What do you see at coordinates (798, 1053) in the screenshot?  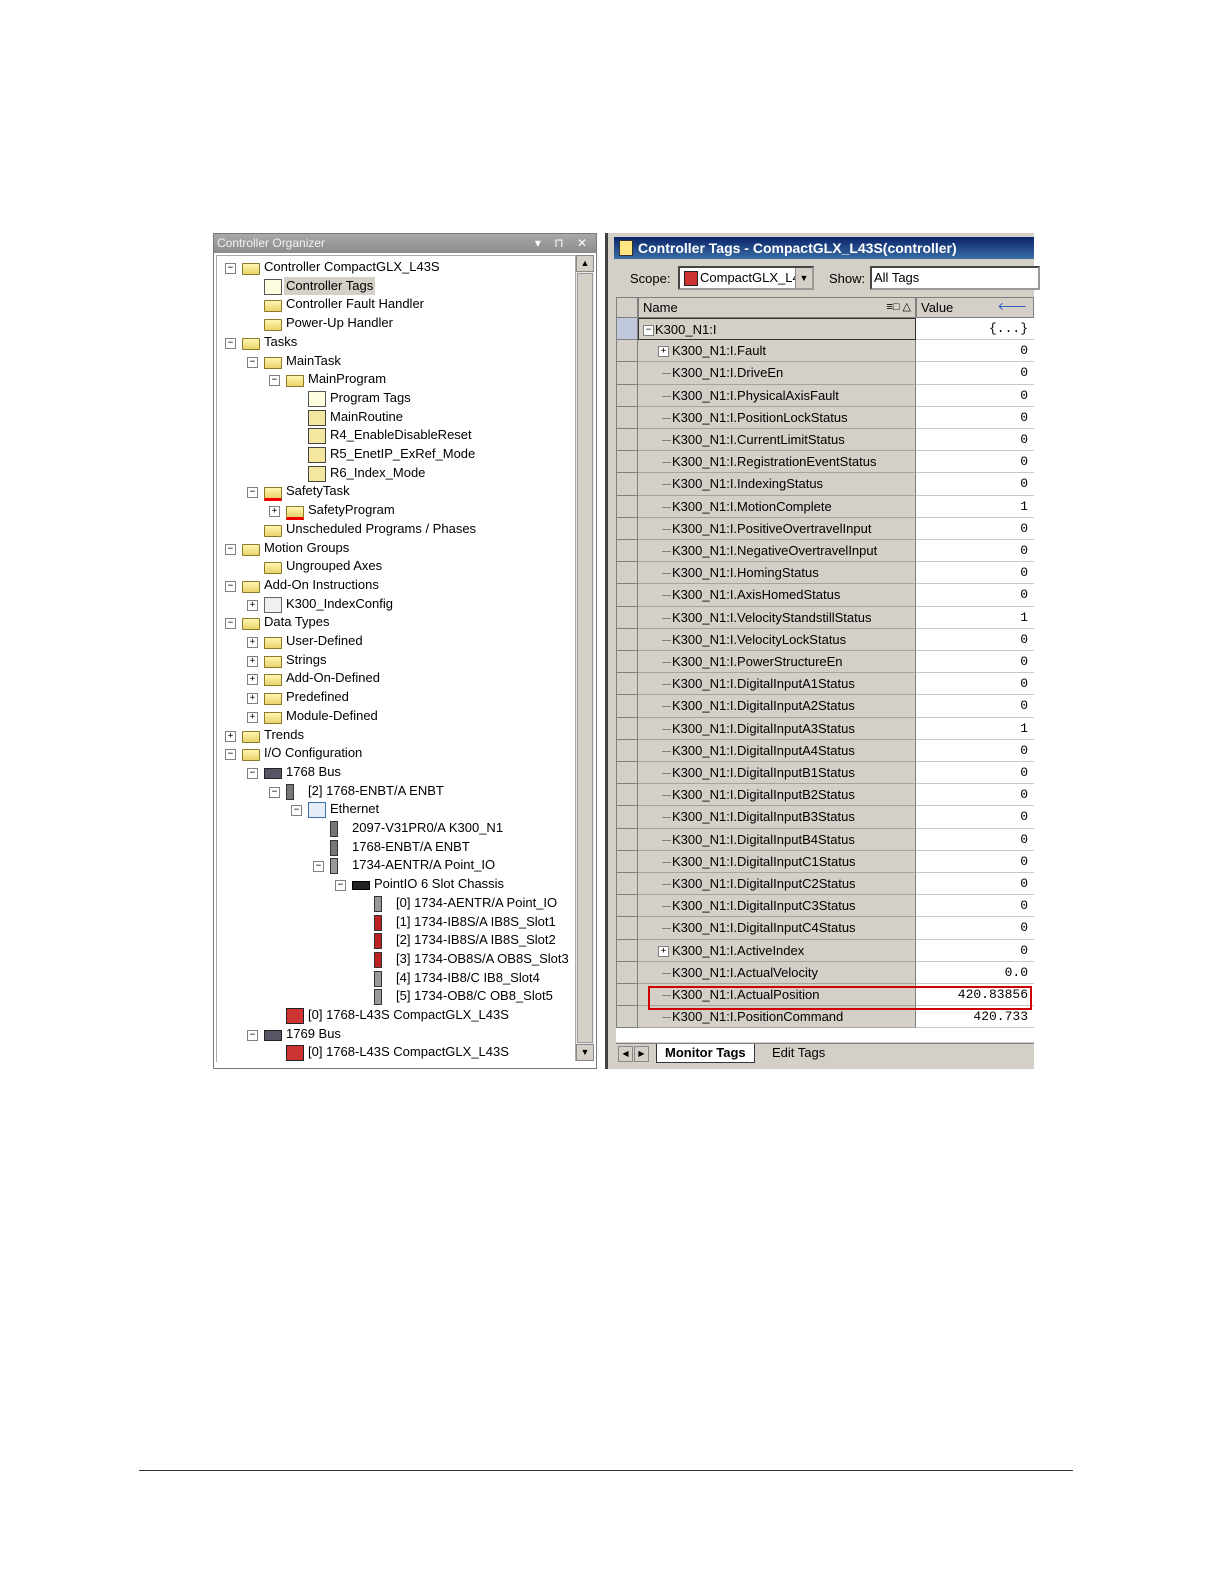 I see `tab-edit-tags: Edit Tags` at bounding box center [798, 1053].